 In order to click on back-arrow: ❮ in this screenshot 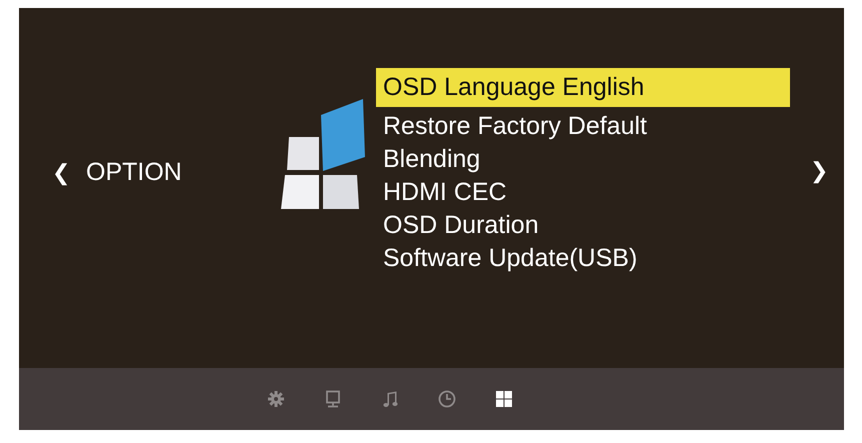, I will do `click(61, 173)`.